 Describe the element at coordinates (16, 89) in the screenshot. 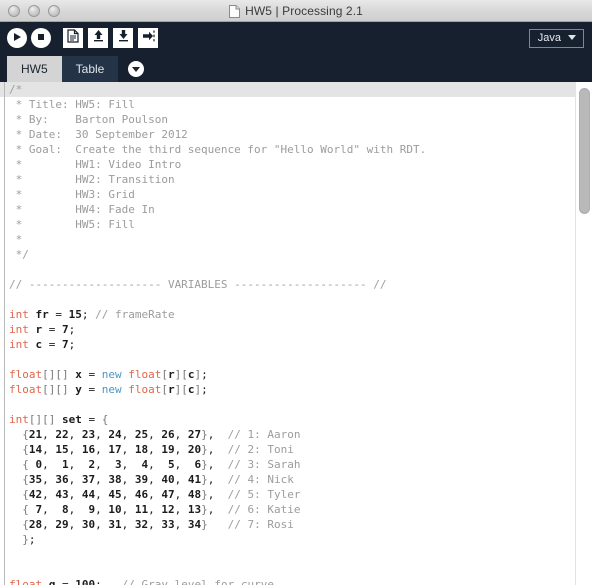

I see `code-token: /*` at that location.